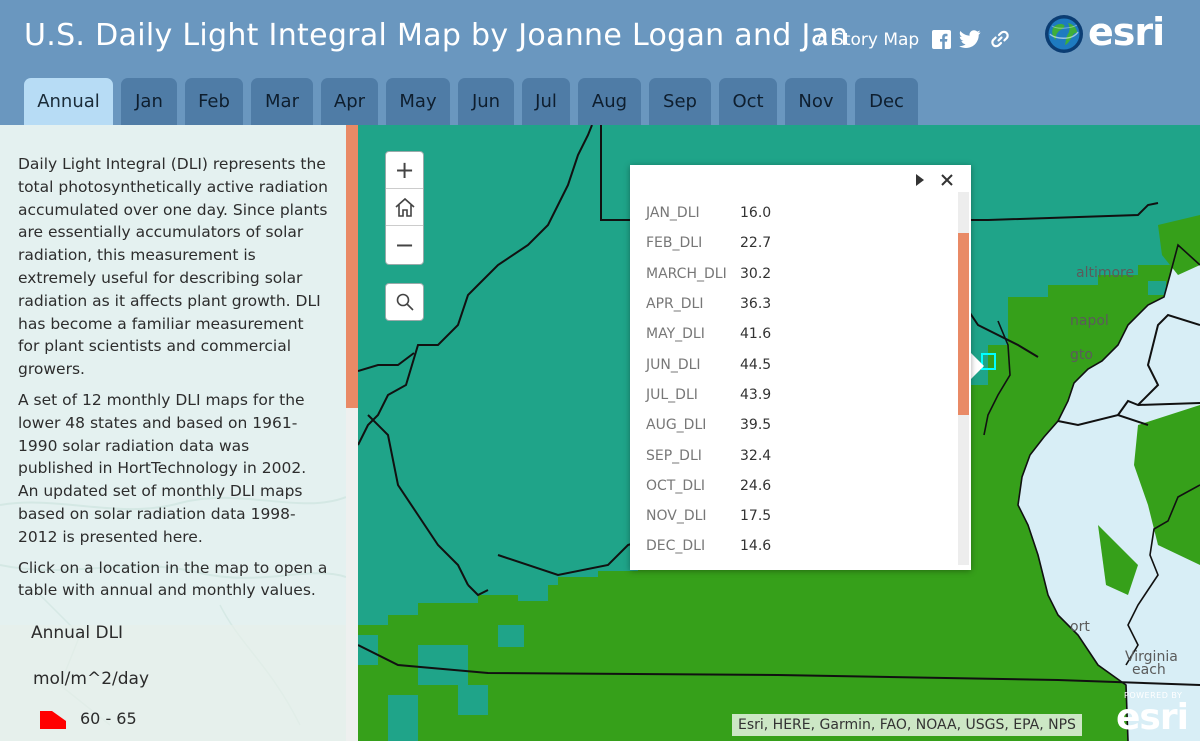  I want to click on table-row: JUN_DLI 44.5, so click(708, 364).